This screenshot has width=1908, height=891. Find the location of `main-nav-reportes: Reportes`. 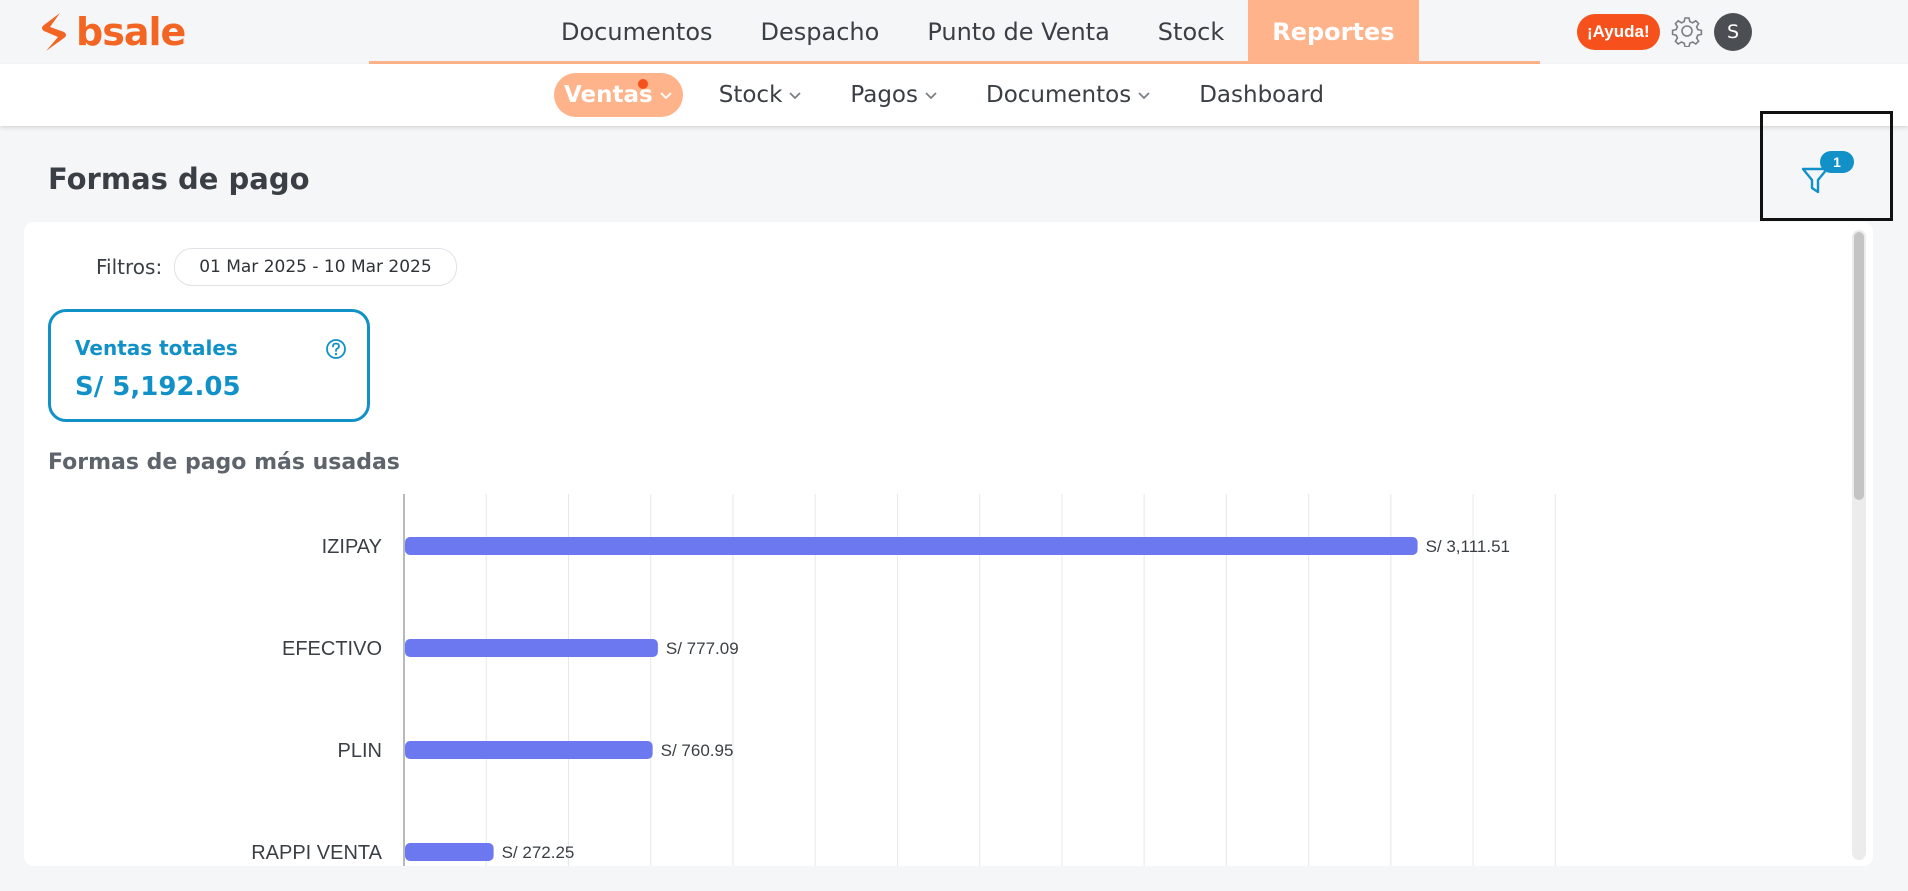

main-nav-reportes: Reportes is located at coordinates (1333, 31).